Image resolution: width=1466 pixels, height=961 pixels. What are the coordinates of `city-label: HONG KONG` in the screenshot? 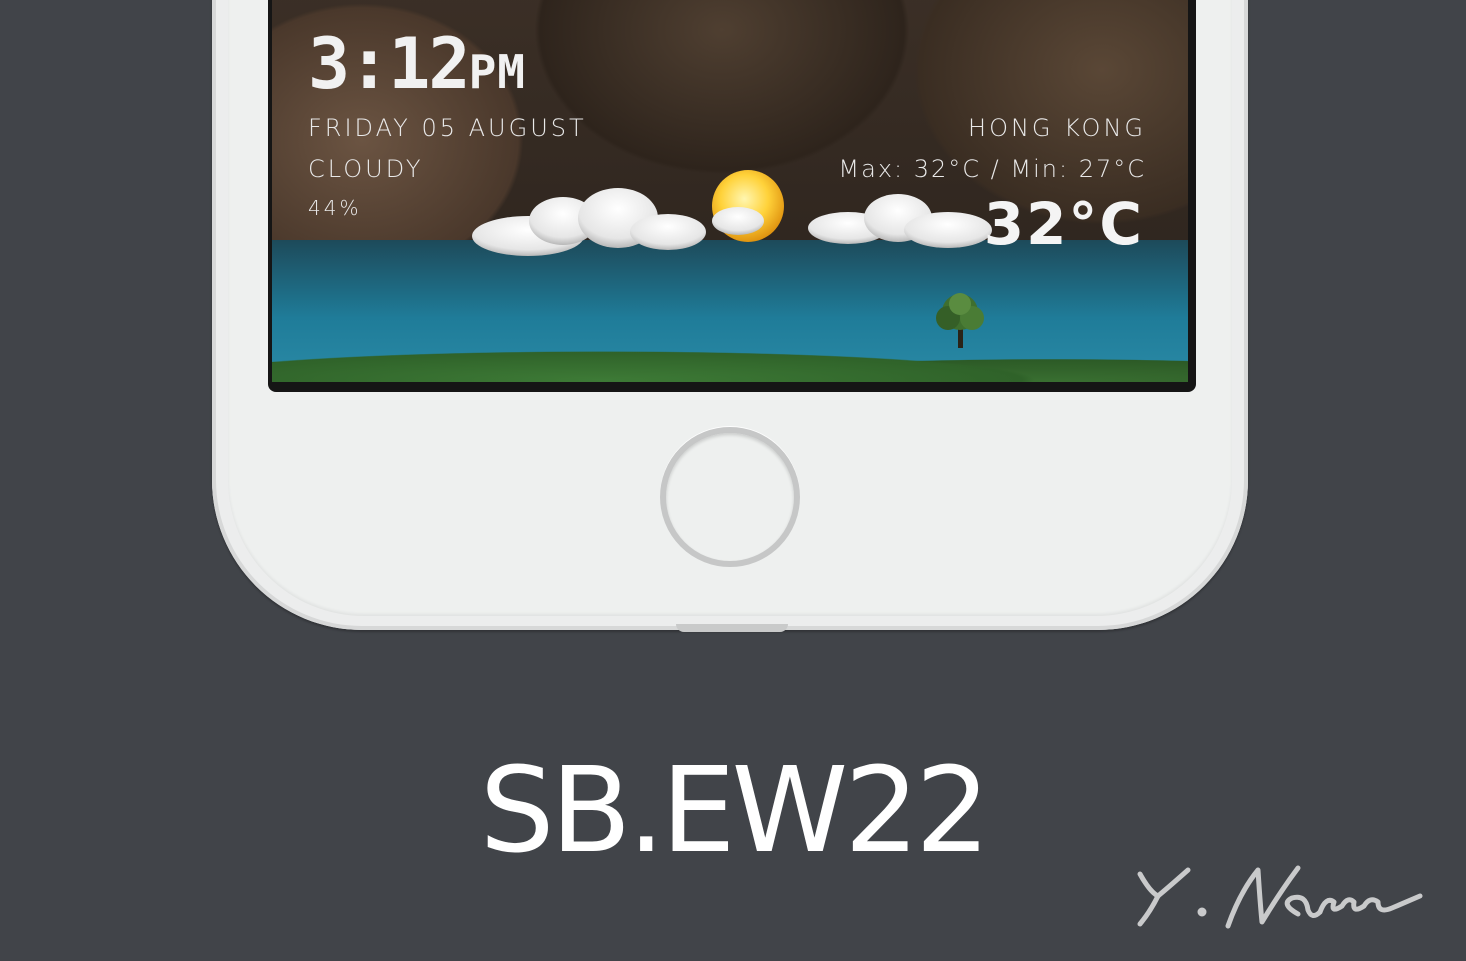 It's located at (1057, 128).